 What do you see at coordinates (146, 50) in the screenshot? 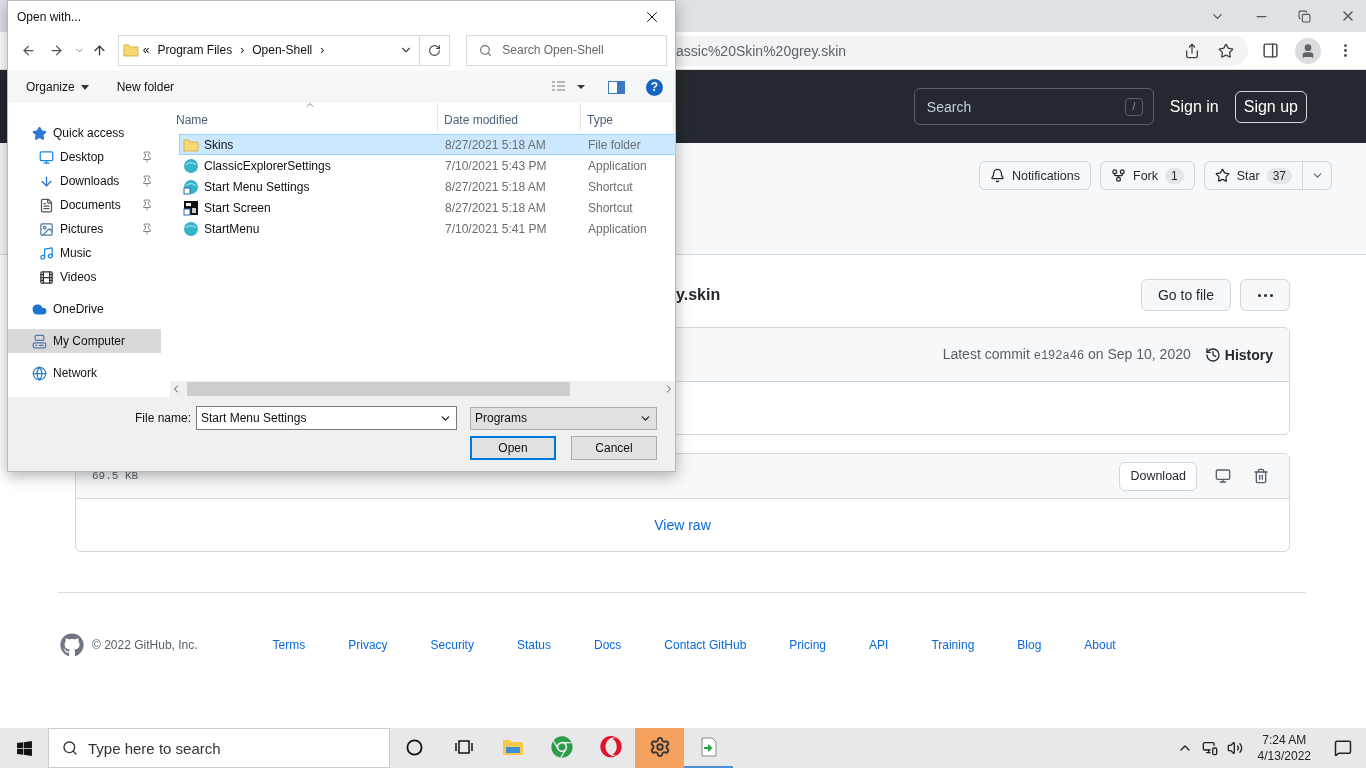
I see `breadcrumb-overflow: «` at bounding box center [146, 50].